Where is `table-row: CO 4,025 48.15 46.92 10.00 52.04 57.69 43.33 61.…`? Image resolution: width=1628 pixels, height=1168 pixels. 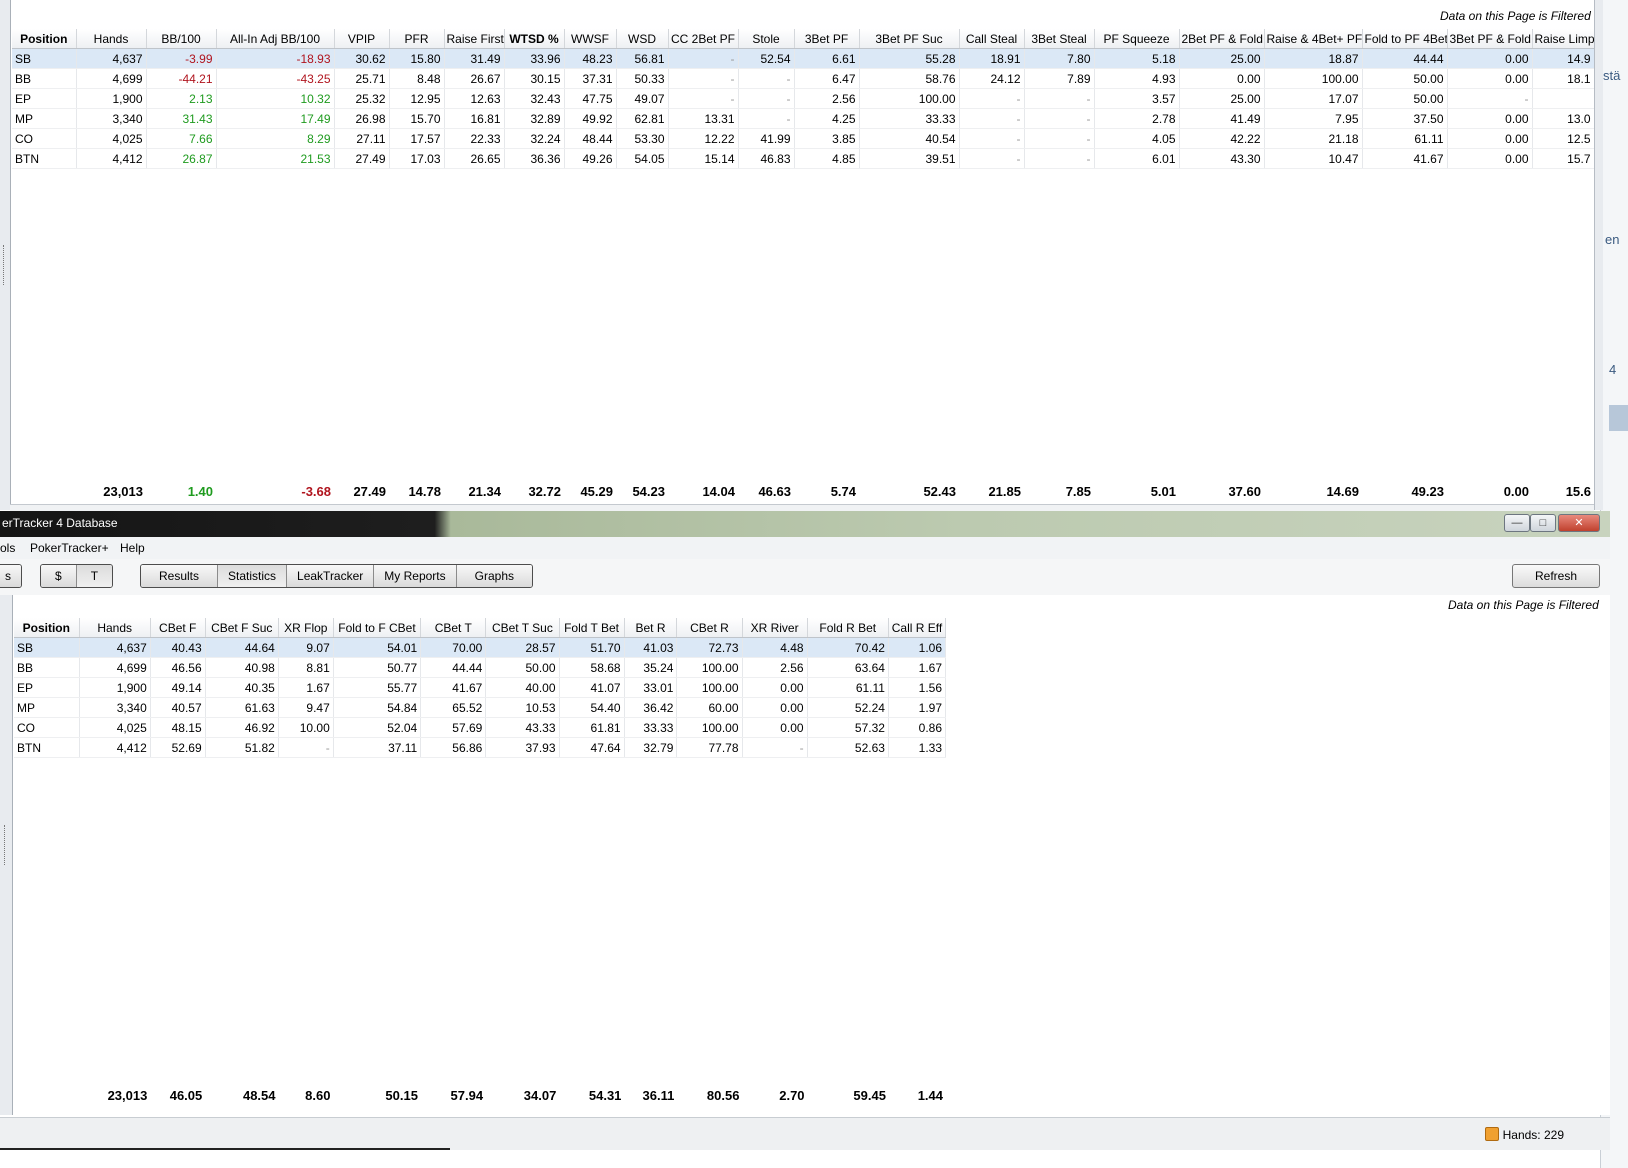 table-row: CO 4,025 48.15 46.92 10.00 52.04 57.69 43.33 61.… is located at coordinates (480, 727).